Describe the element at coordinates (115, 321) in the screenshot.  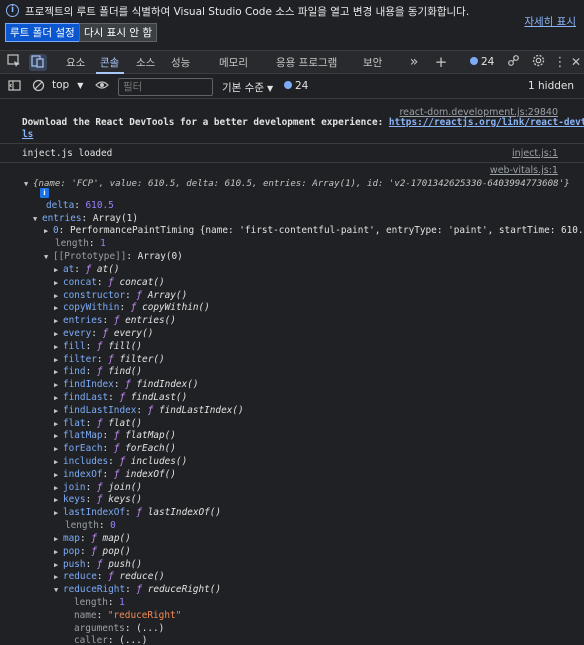
I see `prop-method: ▶ entries: ƒ entries()` at that location.